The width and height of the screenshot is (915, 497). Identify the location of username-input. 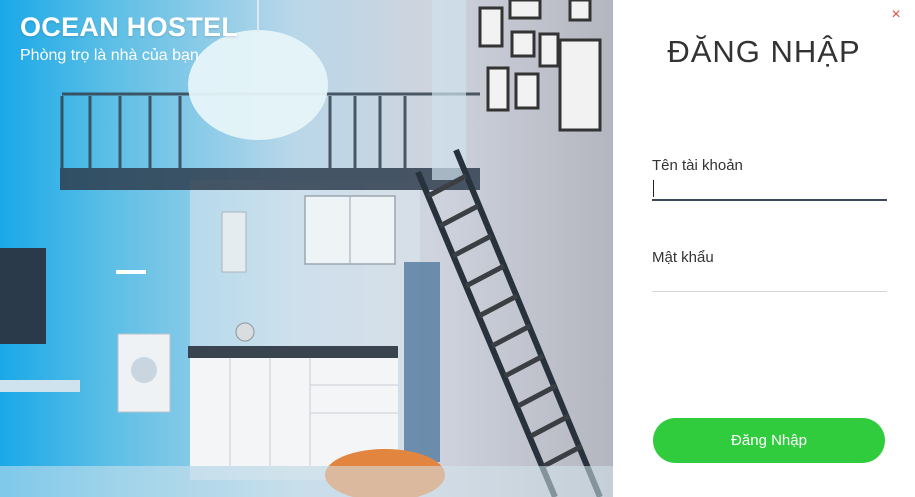
(769, 189).